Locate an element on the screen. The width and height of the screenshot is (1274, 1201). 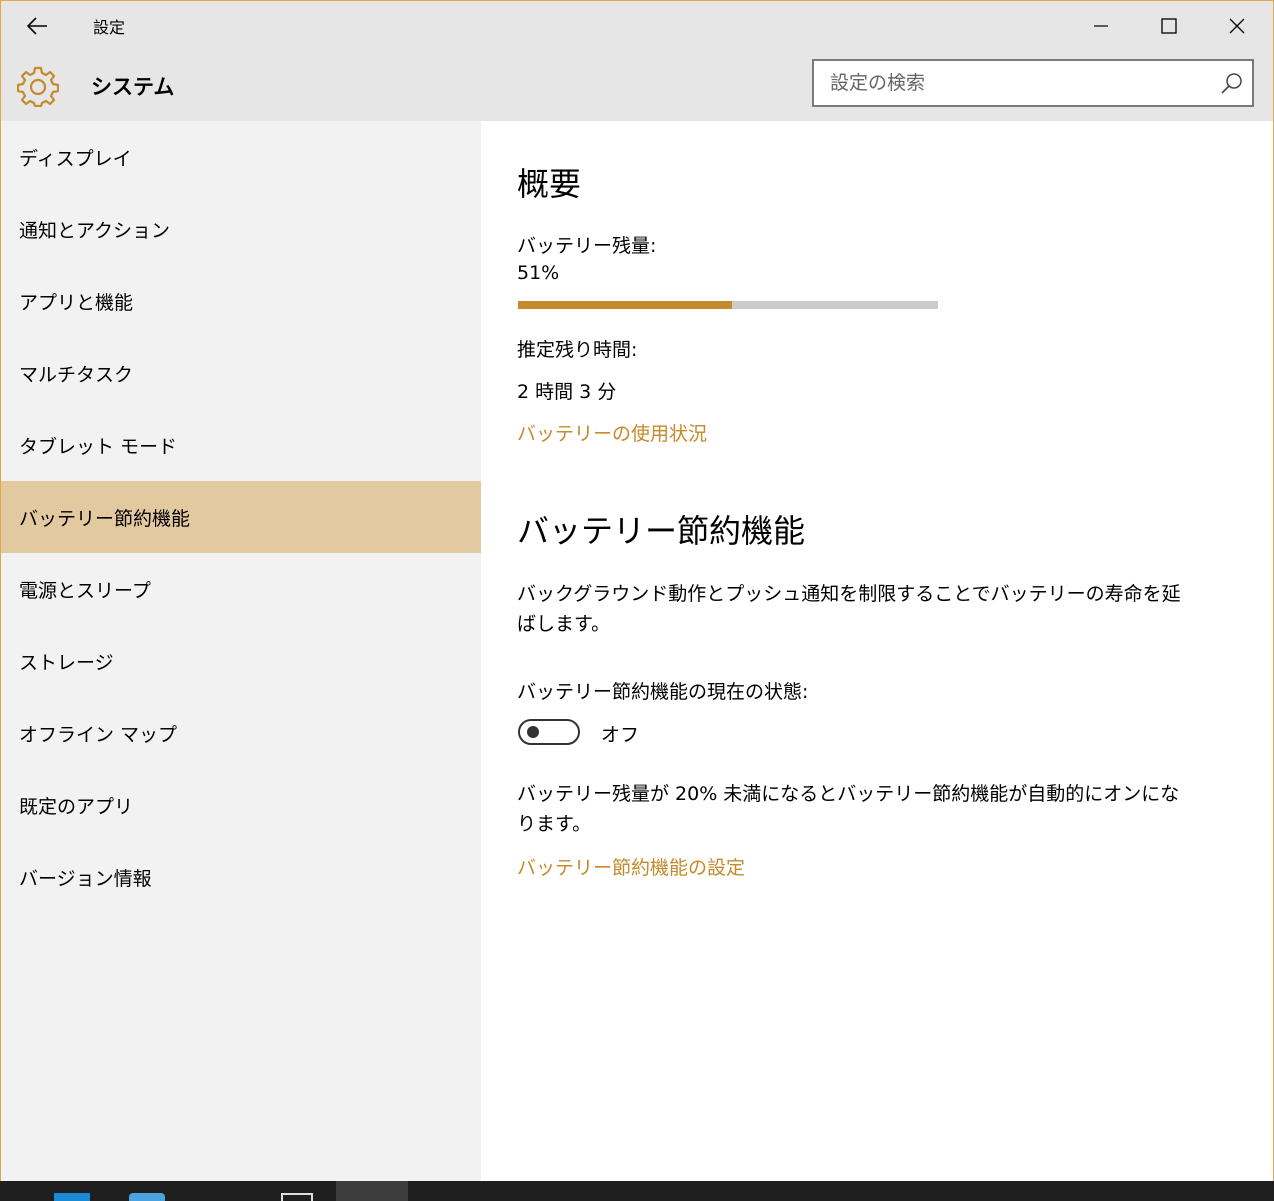
battery-saver-status-label: バッテリー節約機能の現在の状態: is located at coordinates (663, 692).